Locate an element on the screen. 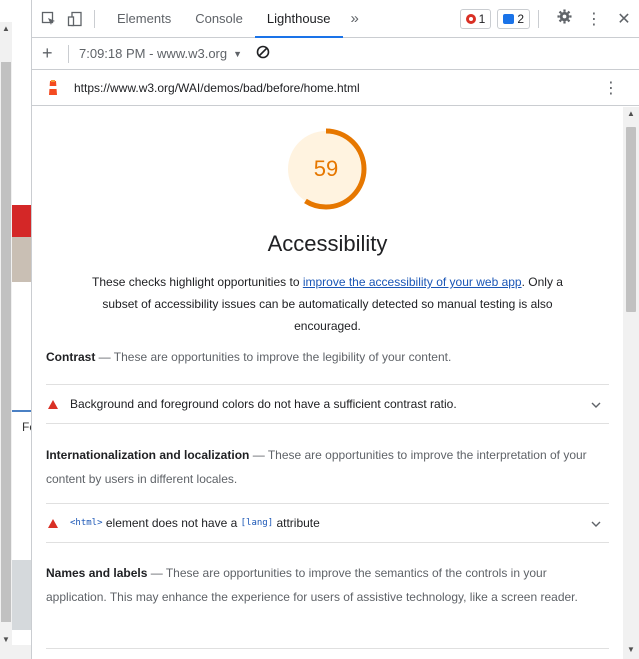 This screenshot has height=659, width=639. tab-console: Console is located at coordinates (219, 19).